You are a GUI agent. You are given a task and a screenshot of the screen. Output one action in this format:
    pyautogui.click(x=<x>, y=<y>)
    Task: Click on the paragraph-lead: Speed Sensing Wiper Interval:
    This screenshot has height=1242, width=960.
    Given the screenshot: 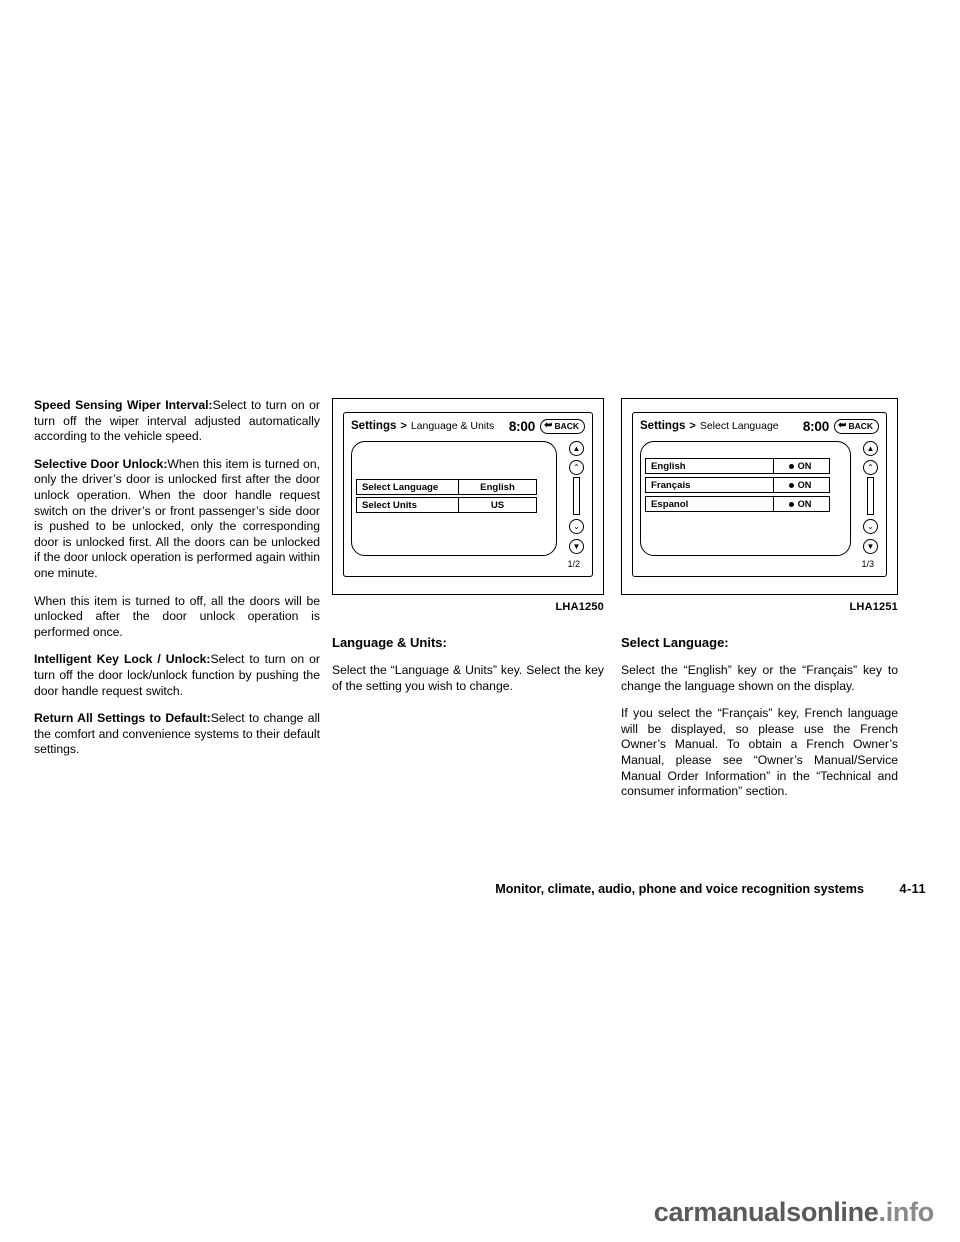 What is the action you would take?
    pyautogui.click(x=123, y=405)
    